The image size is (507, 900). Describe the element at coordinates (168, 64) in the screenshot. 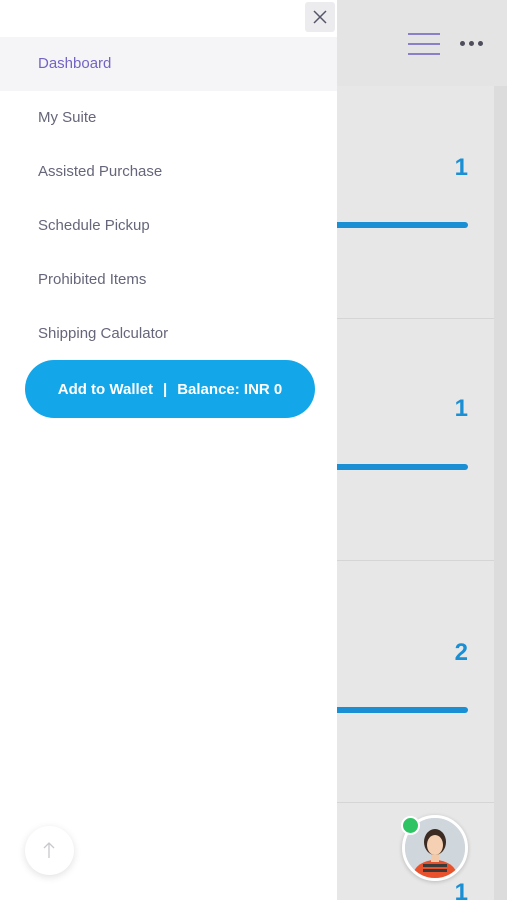

I see `menu-item-dashboard: Dashboard` at that location.